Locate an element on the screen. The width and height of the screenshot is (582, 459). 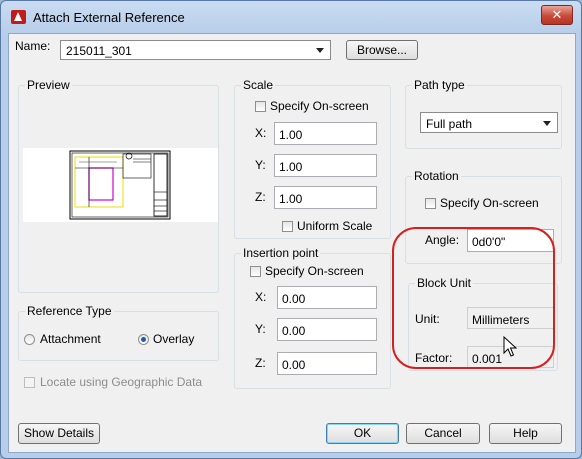
name-dropdown-value: 215011_301 is located at coordinates (99, 51).